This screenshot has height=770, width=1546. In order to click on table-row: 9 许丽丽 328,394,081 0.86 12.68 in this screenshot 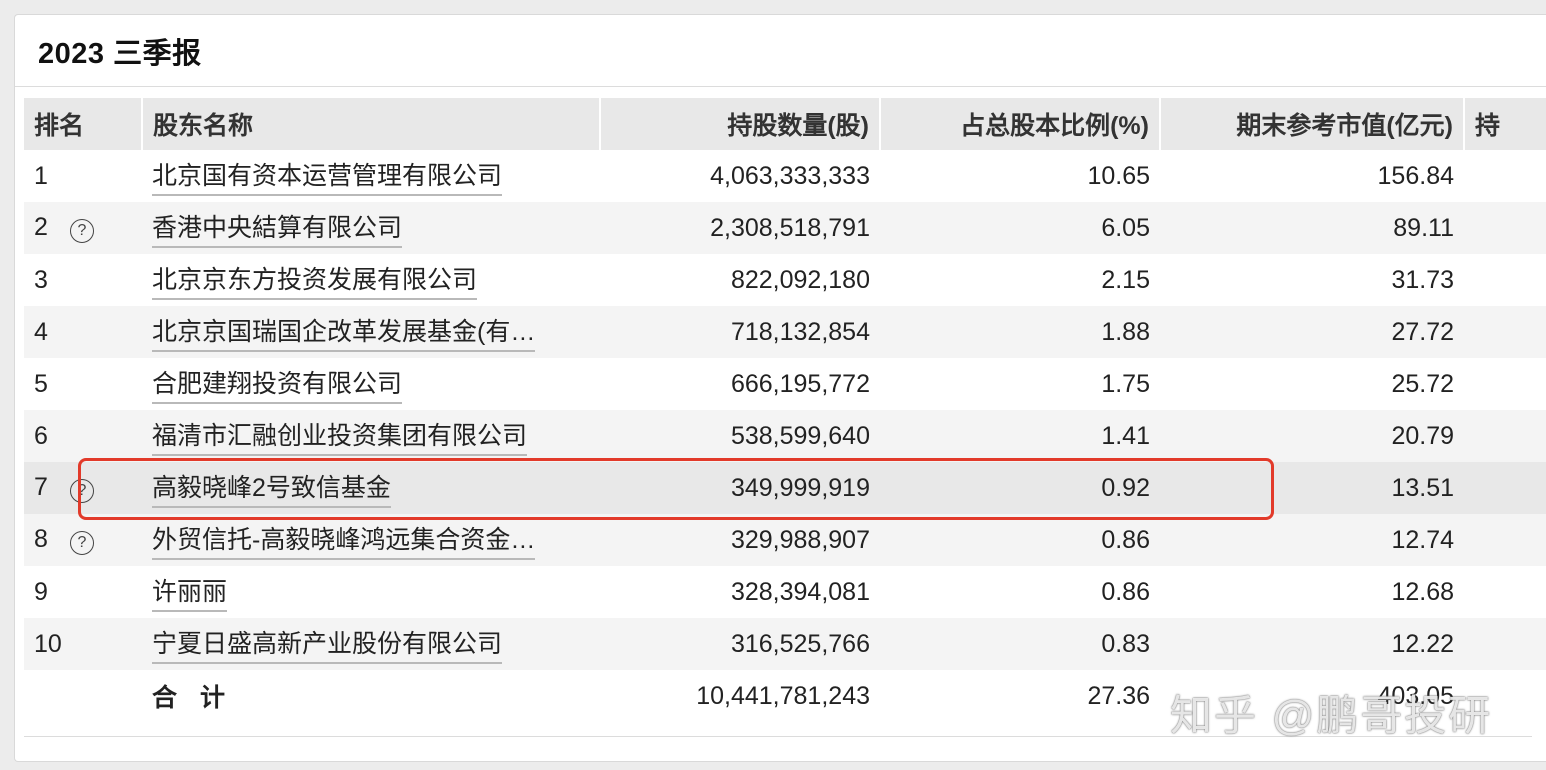, I will do `click(785, 592)`.